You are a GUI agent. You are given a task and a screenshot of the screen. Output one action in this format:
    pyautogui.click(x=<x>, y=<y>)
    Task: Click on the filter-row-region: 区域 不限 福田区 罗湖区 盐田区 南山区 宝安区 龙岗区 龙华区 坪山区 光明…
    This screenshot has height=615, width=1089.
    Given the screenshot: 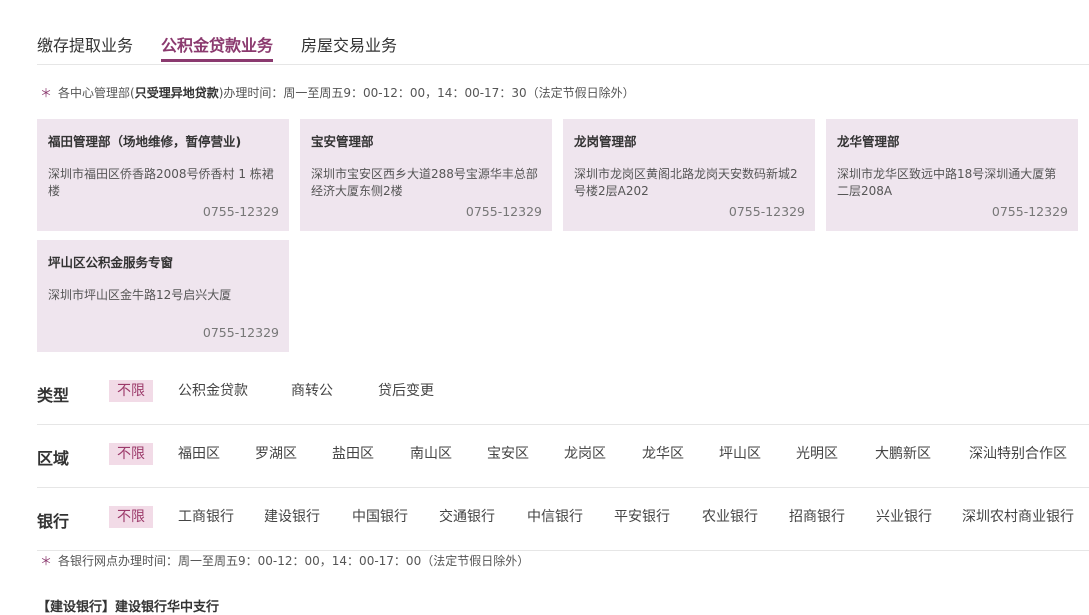 What is the action you would take?
    pyautogui.click(x=563, y=456)
    